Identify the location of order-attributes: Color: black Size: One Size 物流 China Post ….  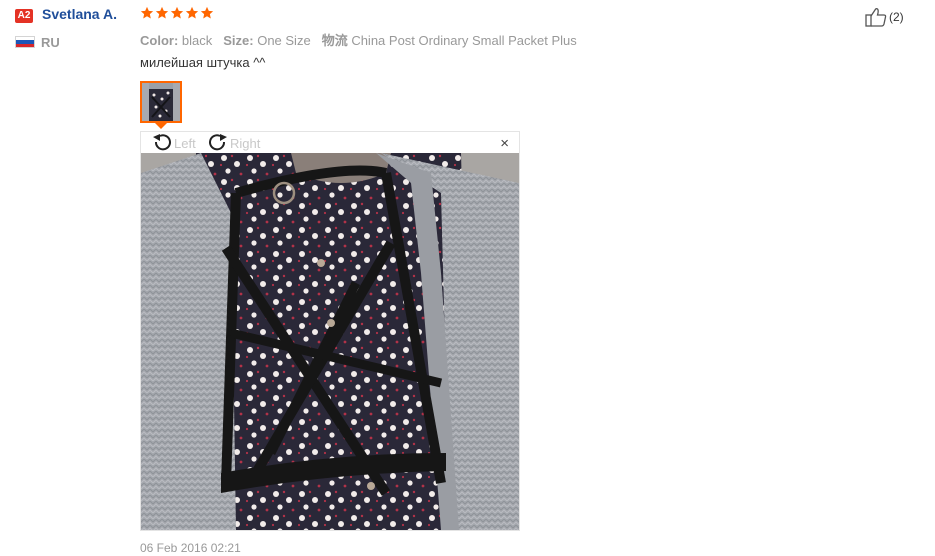
(364, 39).